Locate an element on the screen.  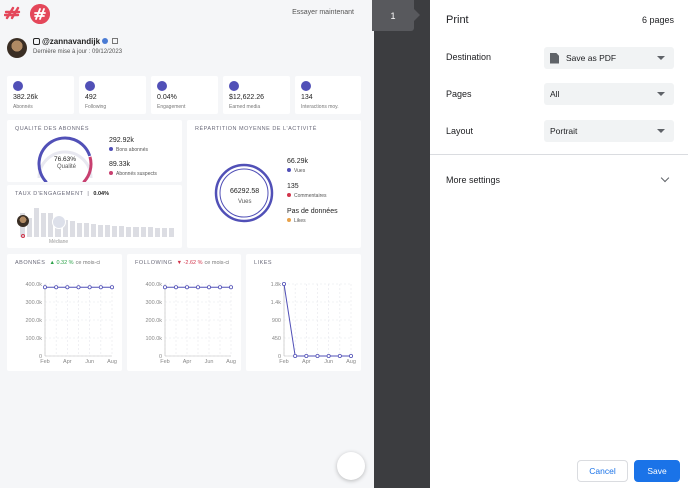
last-updated: Dernière mise à jour : 09/12/2023 is located at coordinates (78, 52).